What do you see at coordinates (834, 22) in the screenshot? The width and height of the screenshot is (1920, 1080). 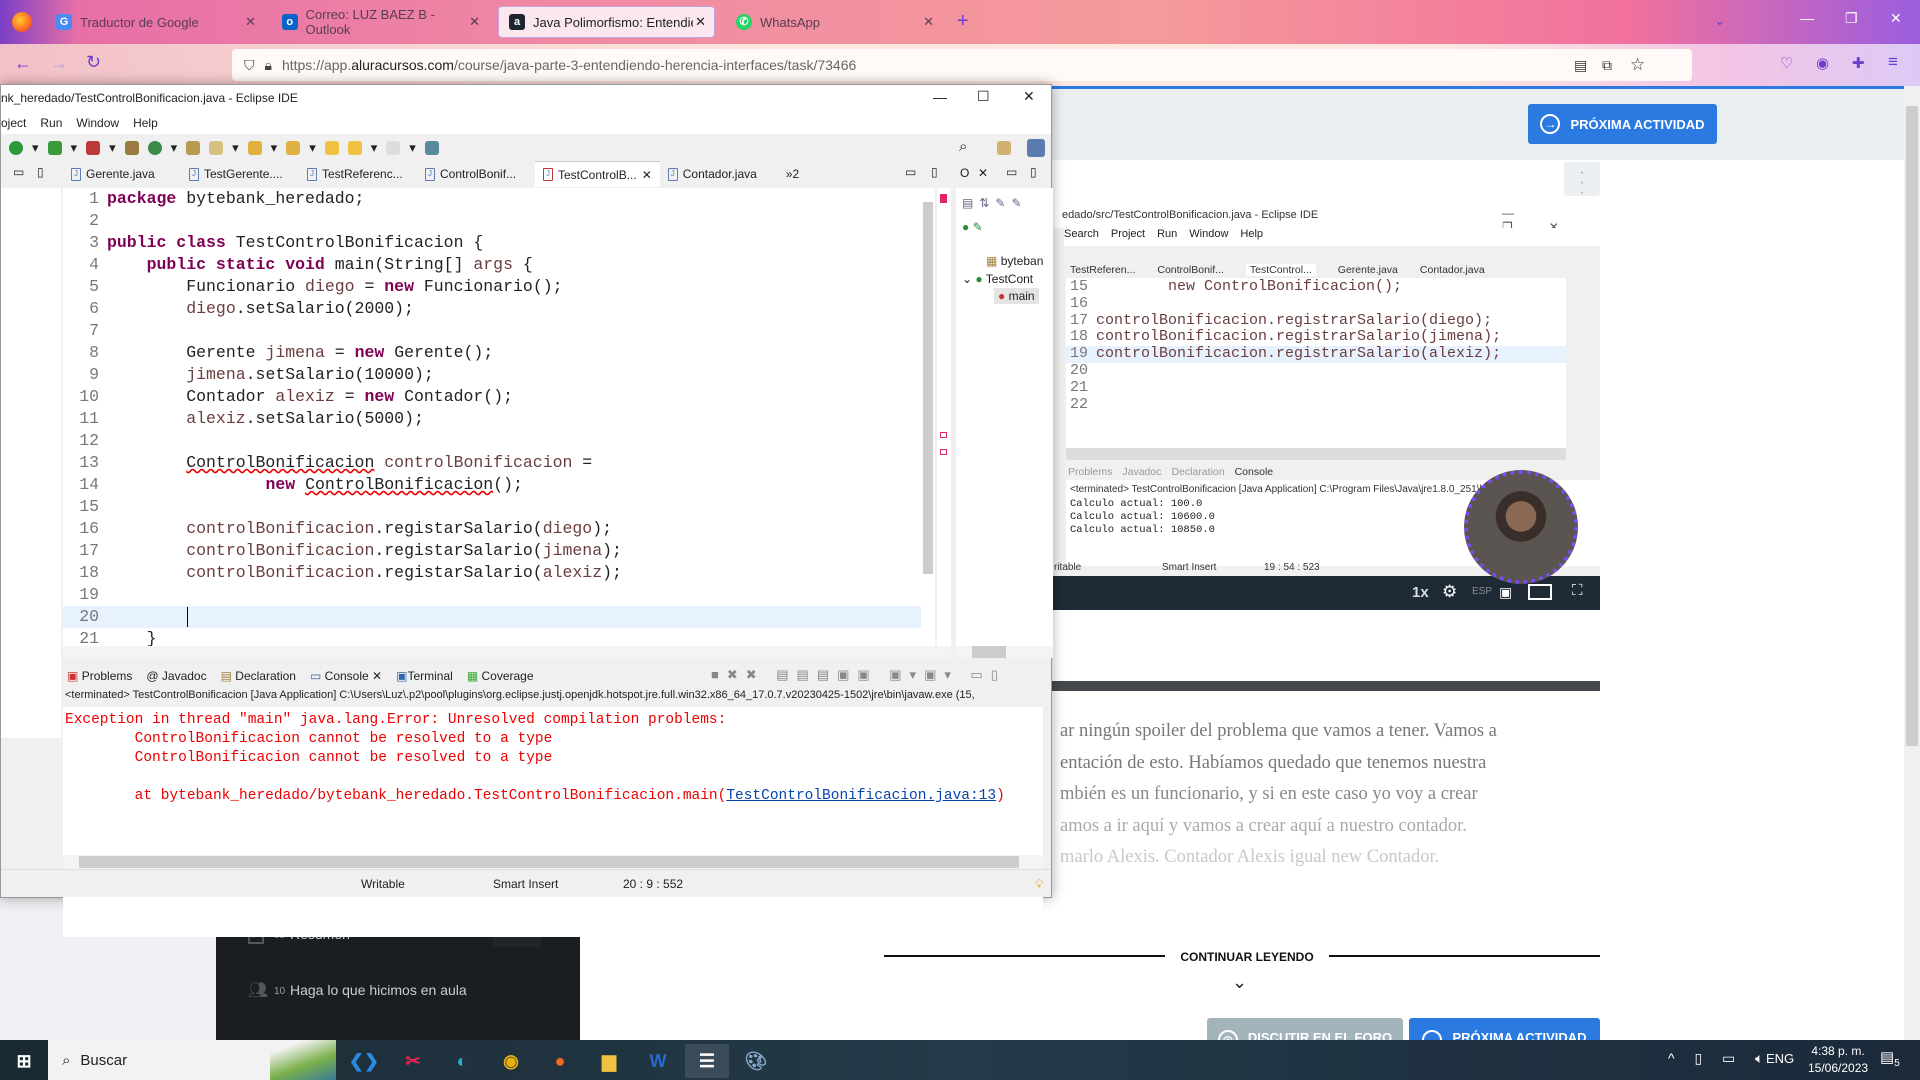 I see `tab-whatsapp: ✆ WhatsApp ✕` at bounding box center [834, 22].